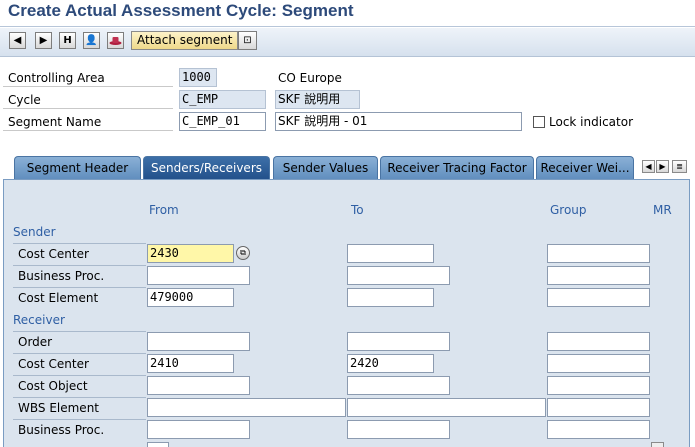 Image resolution: width=695 pixels, height=447 pixels. I want to click on page-title: Create Actual Assessment Cycle: Segment, so click(181, 10).